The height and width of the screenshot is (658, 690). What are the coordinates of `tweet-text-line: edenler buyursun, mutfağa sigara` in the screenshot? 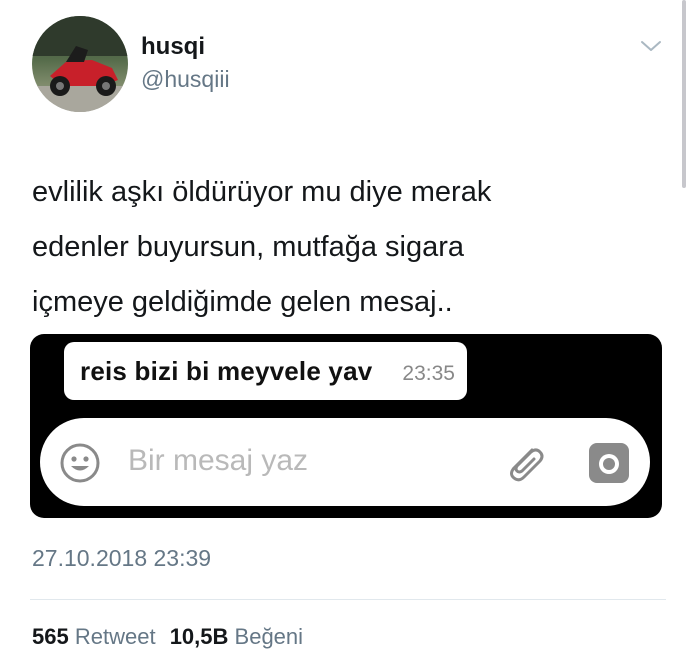 It's located at (248, 247).